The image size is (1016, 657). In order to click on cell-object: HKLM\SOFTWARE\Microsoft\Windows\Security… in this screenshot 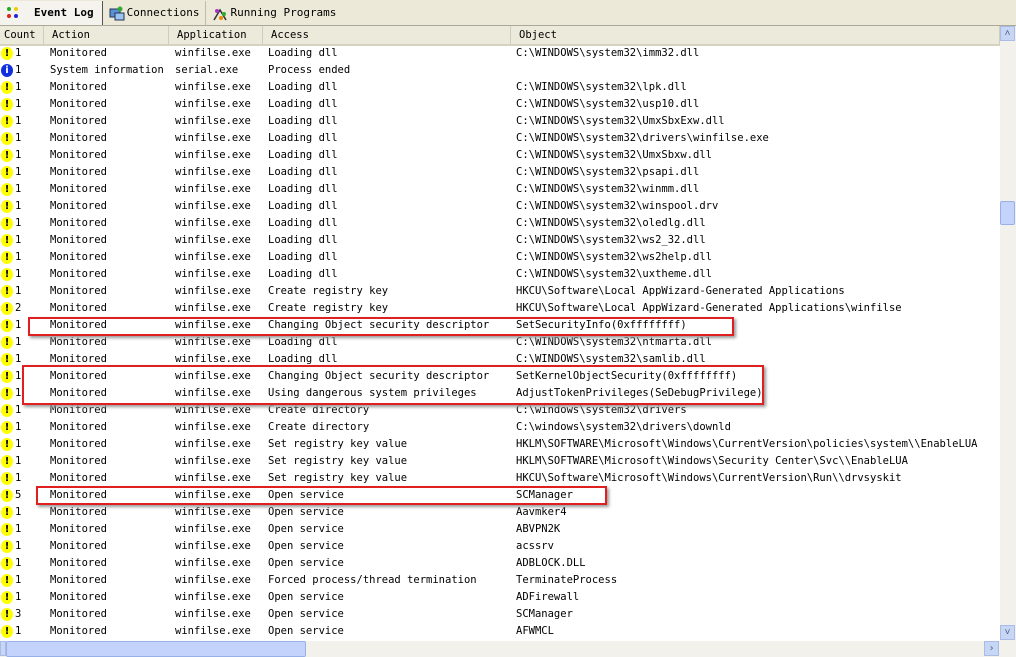, I will do `click(712, 461)`.